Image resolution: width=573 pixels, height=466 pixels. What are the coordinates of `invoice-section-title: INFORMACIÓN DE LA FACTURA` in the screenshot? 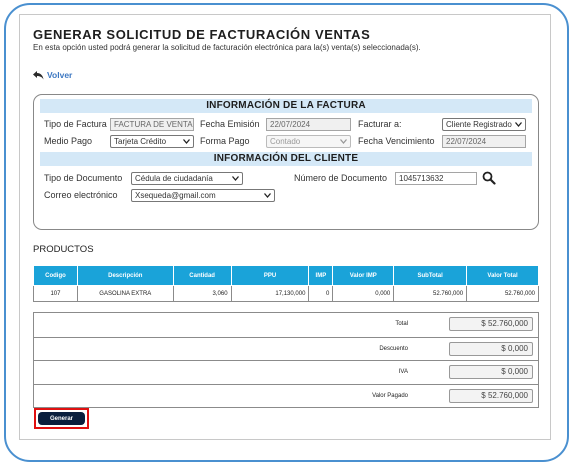 It's located at (286, 106).